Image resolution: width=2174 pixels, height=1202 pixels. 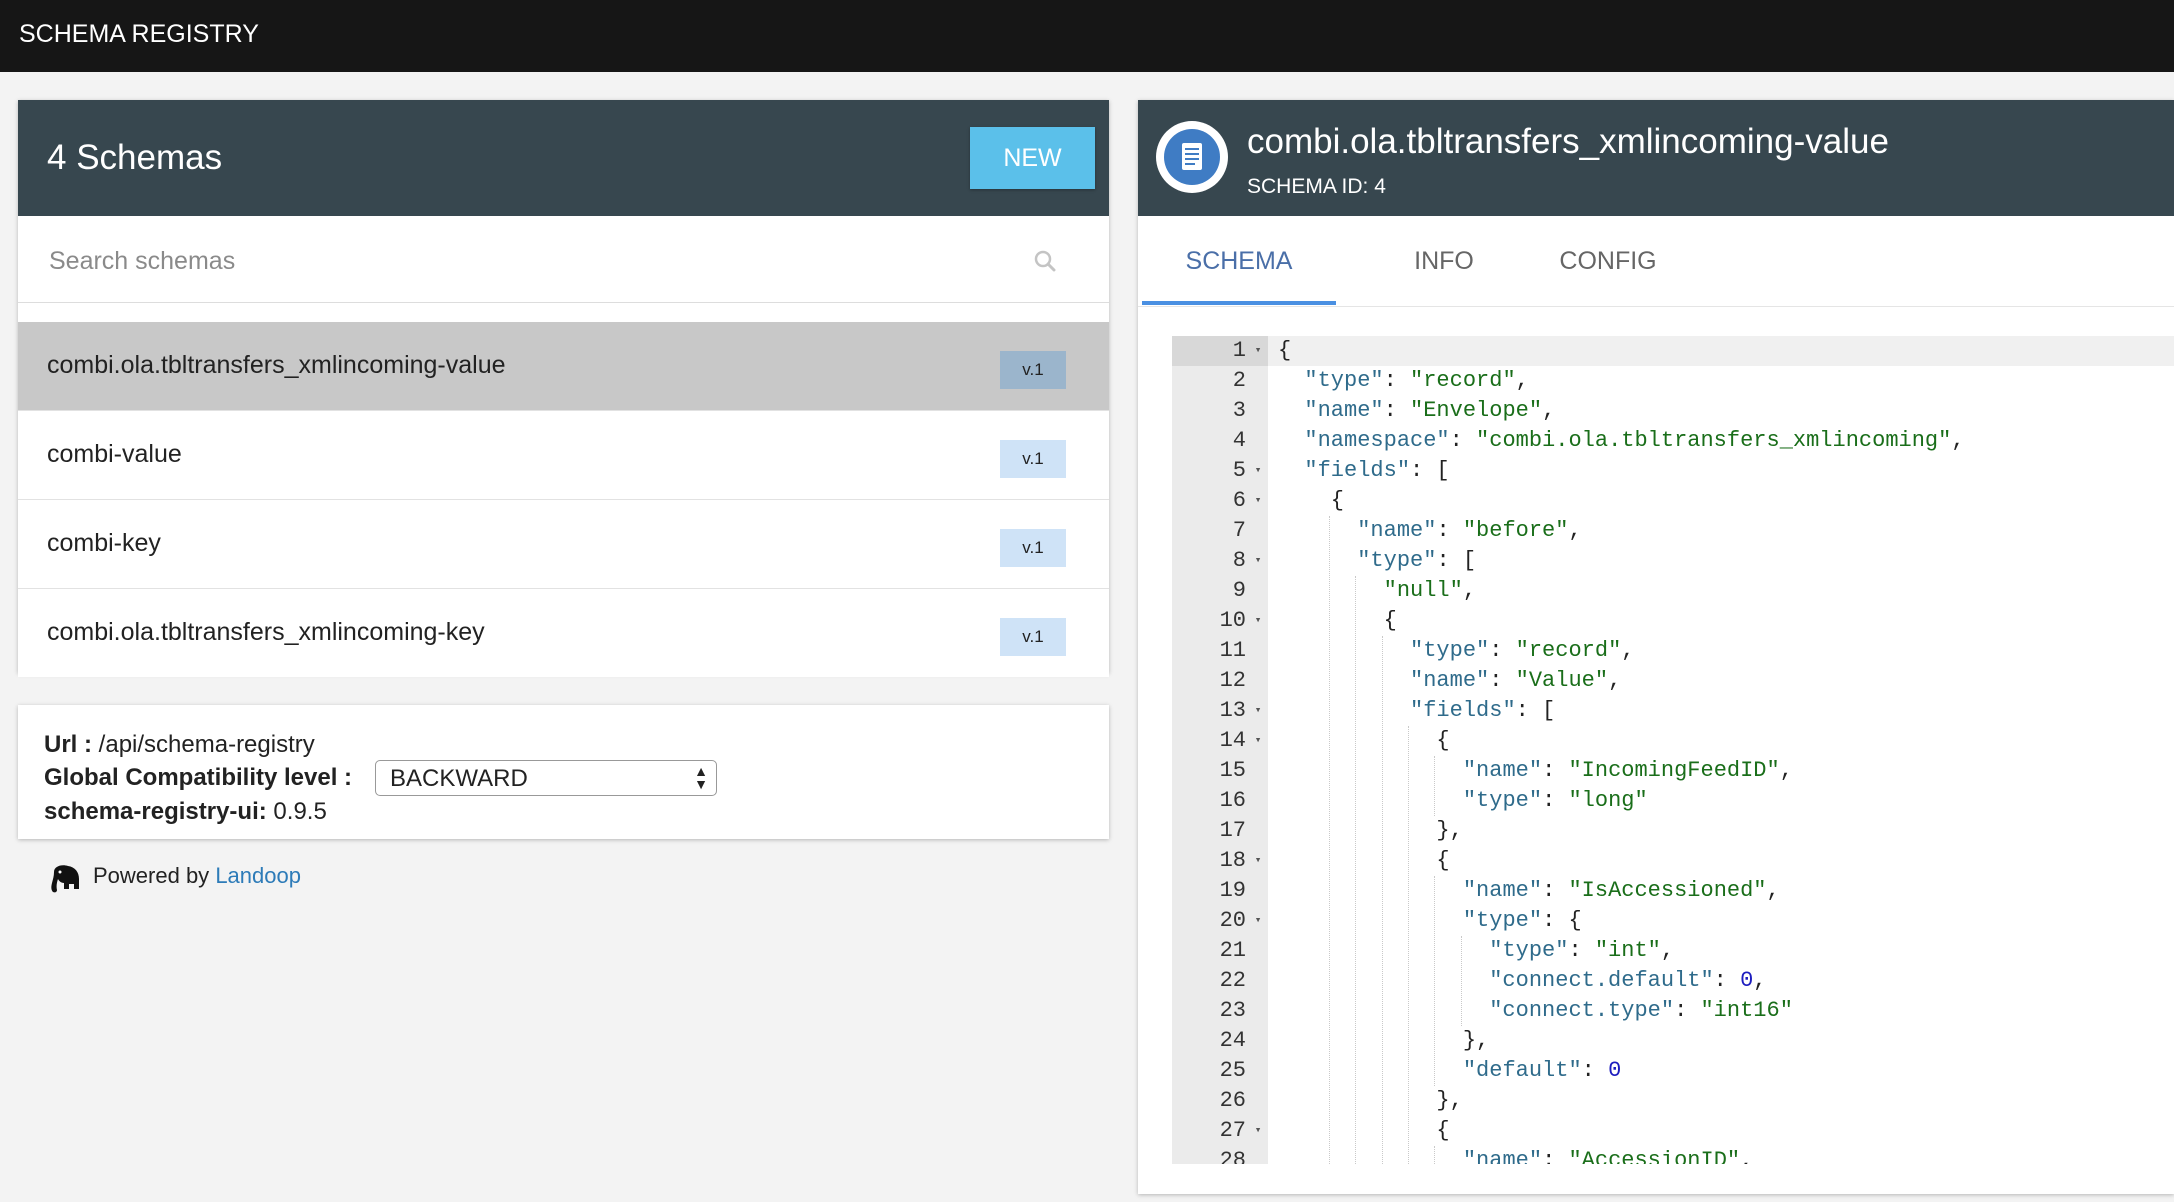 I want to click on code-line: 6 ▾ {, so click(x=1673, y=501).